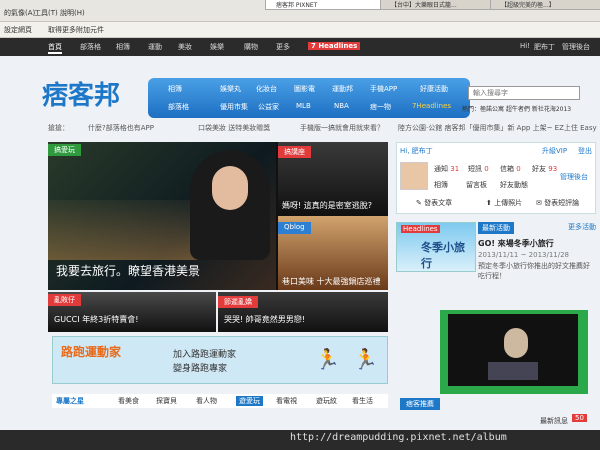 The height and width of the screenshot is (450, 600). What do you see at coordinates (524, 93) in the screenshot?
I see `search-input` at bounding box center [524, 93].